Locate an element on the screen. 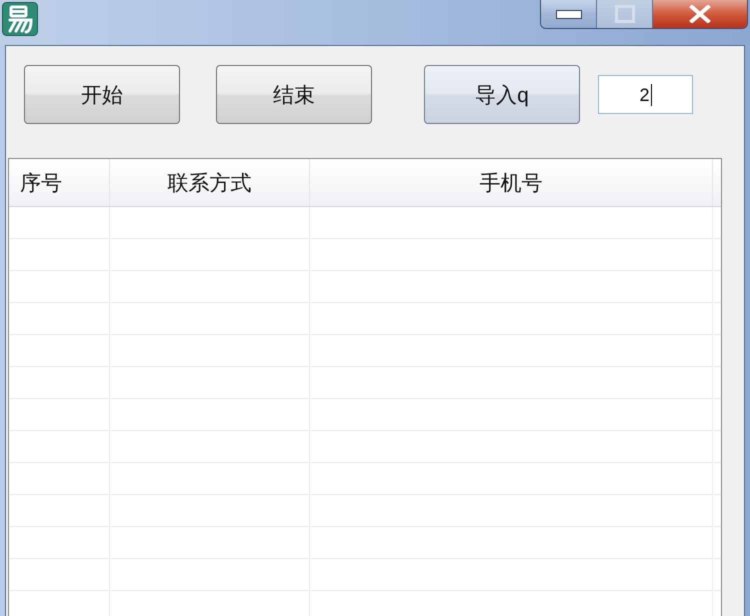  column-header: 手机号 is located at coordinates (511, 182).